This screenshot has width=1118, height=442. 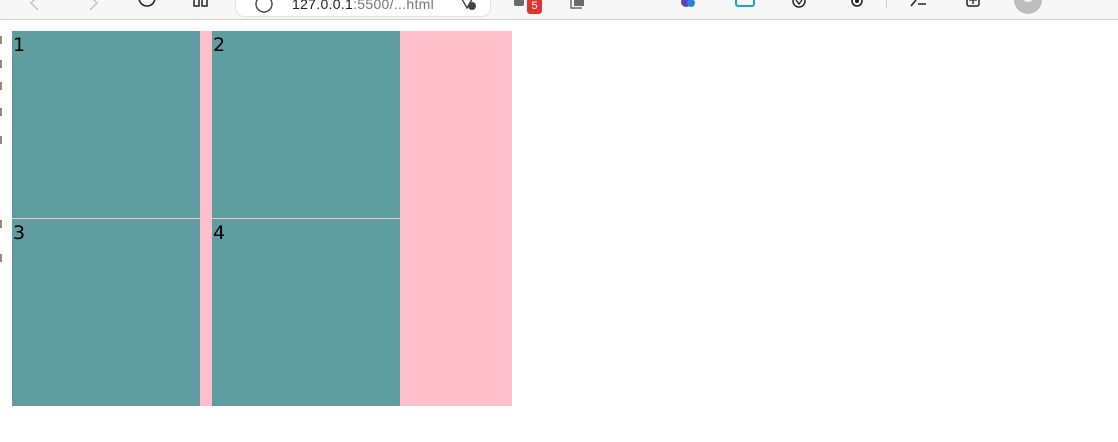 What do you see at coordinates (19, 45) in the screenshot?
I see `item-label: 1` at bounding box center [19, 45].